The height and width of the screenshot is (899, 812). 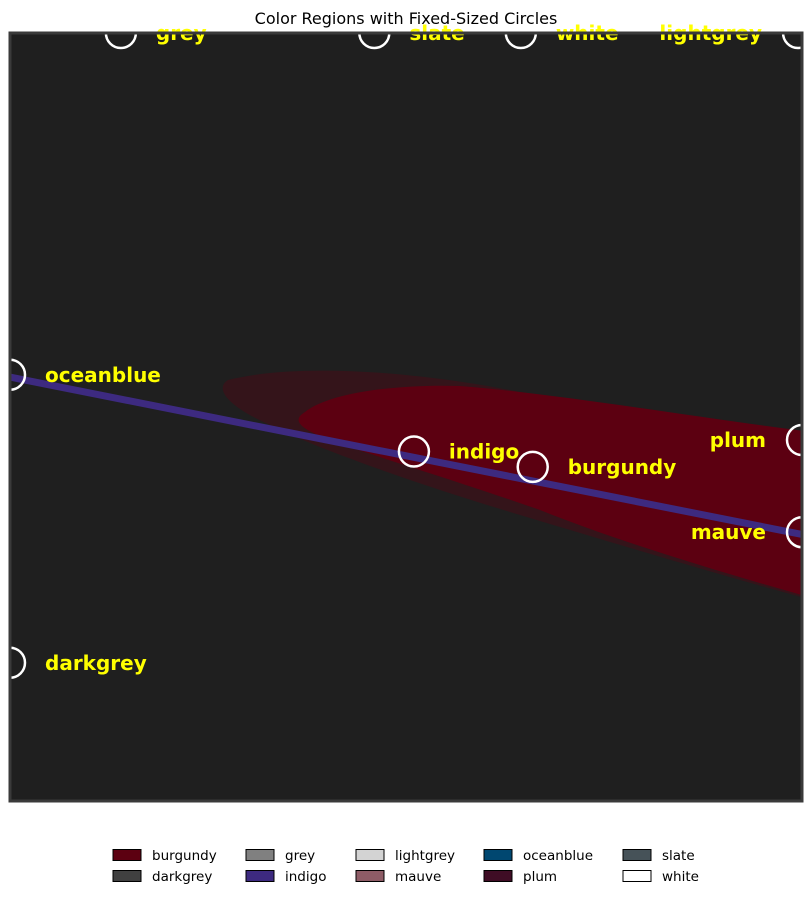 What do you see at coordinates (738, 440) in the screenshot?
I see `circle-label-plum: plum` at bounding box center [738, 440].